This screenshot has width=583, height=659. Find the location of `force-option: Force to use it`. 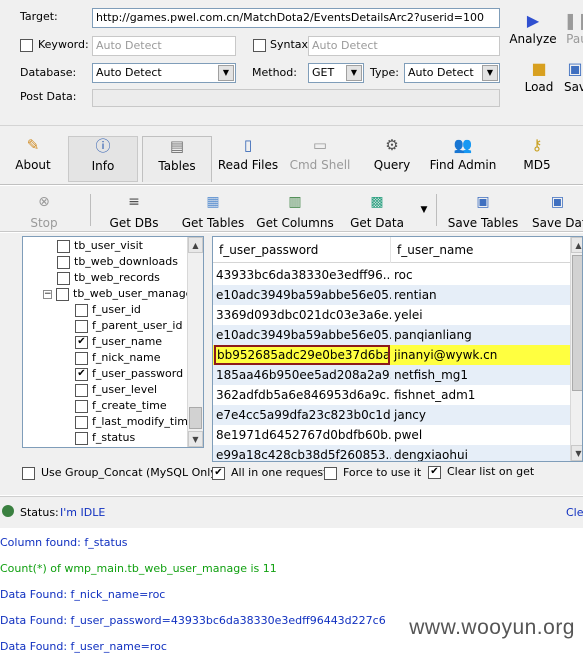

force-option: Force to use it is located at coordinates (372, 473).